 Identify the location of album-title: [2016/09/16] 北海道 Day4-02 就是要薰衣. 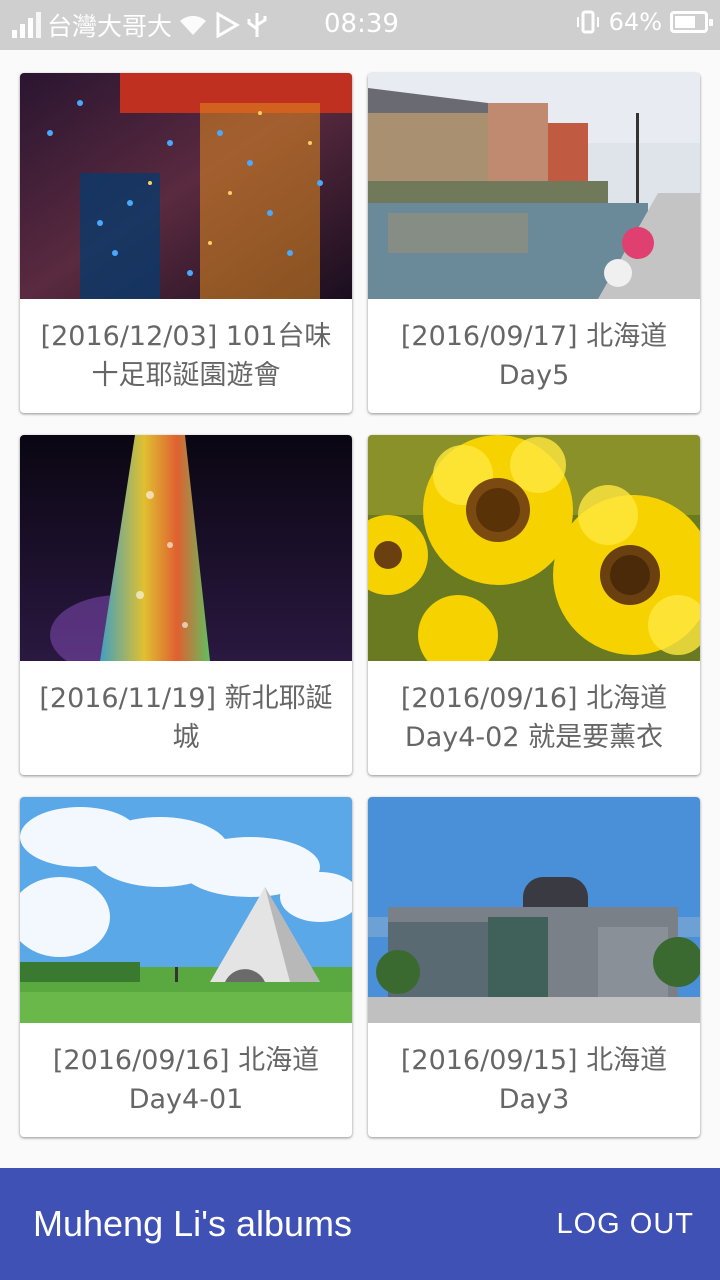
(534, 718).